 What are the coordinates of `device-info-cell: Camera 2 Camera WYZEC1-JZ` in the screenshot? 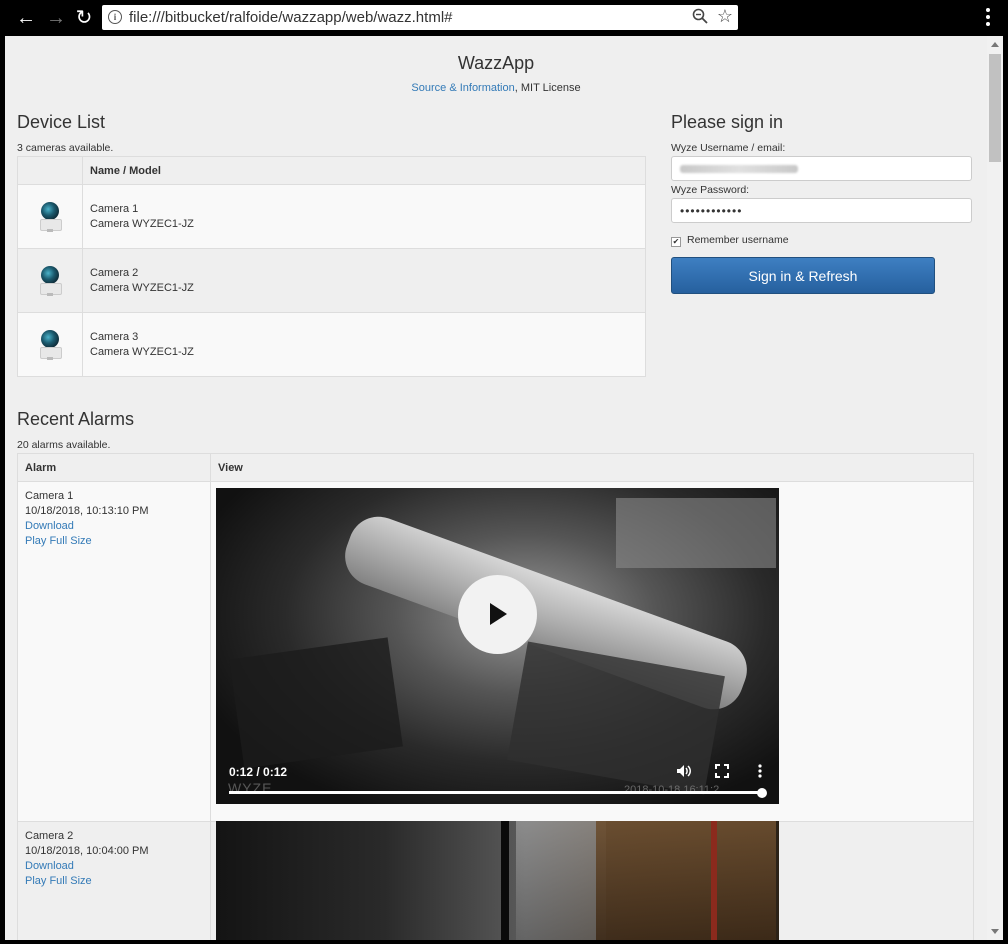 It's located at (364, 280).